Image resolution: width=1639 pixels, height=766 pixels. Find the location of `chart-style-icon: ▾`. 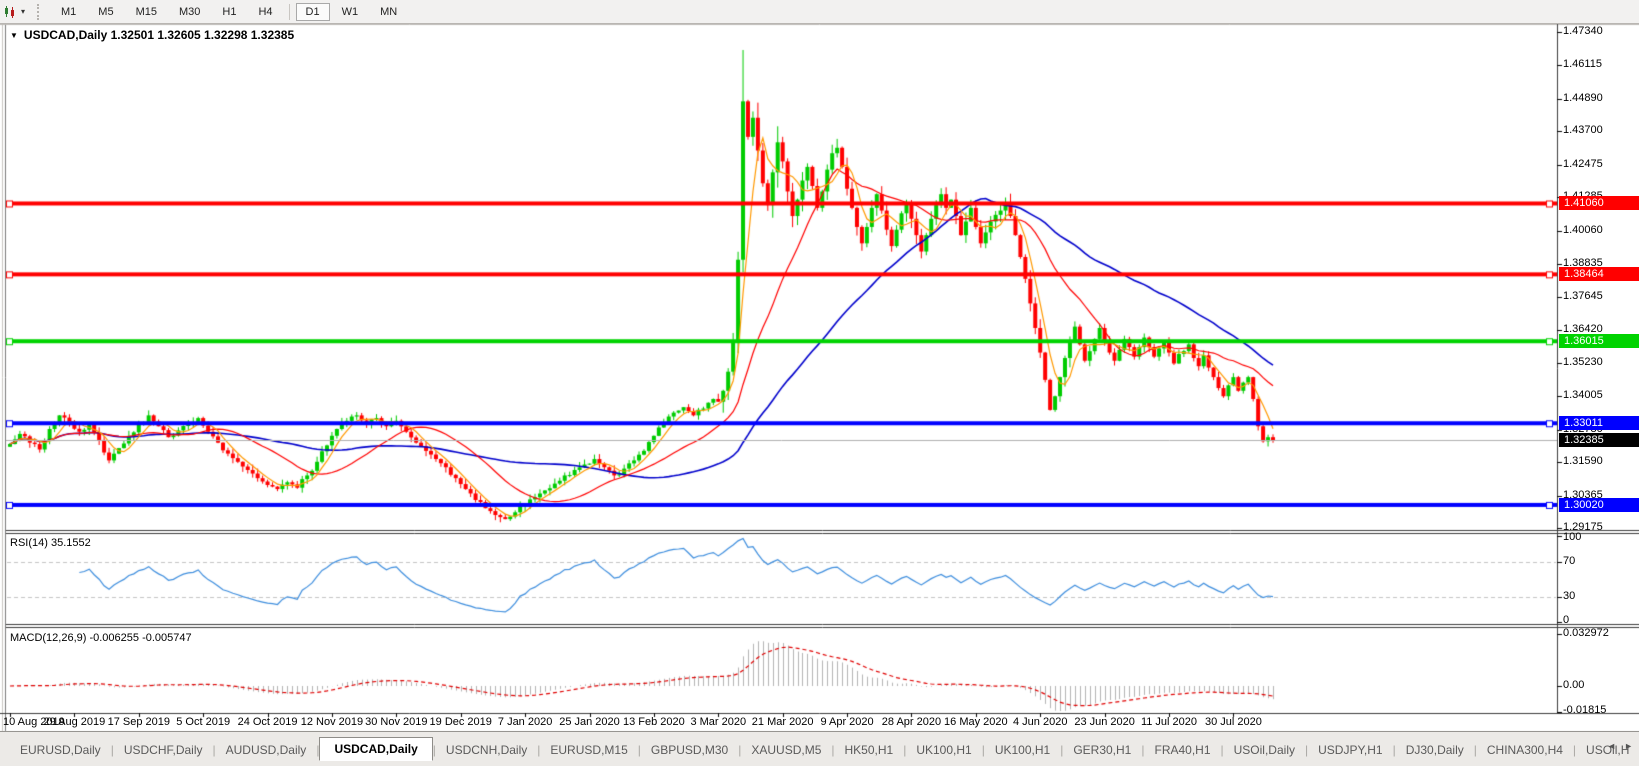

chart-style-icon: ▾ is located at coordinates (14, 12).